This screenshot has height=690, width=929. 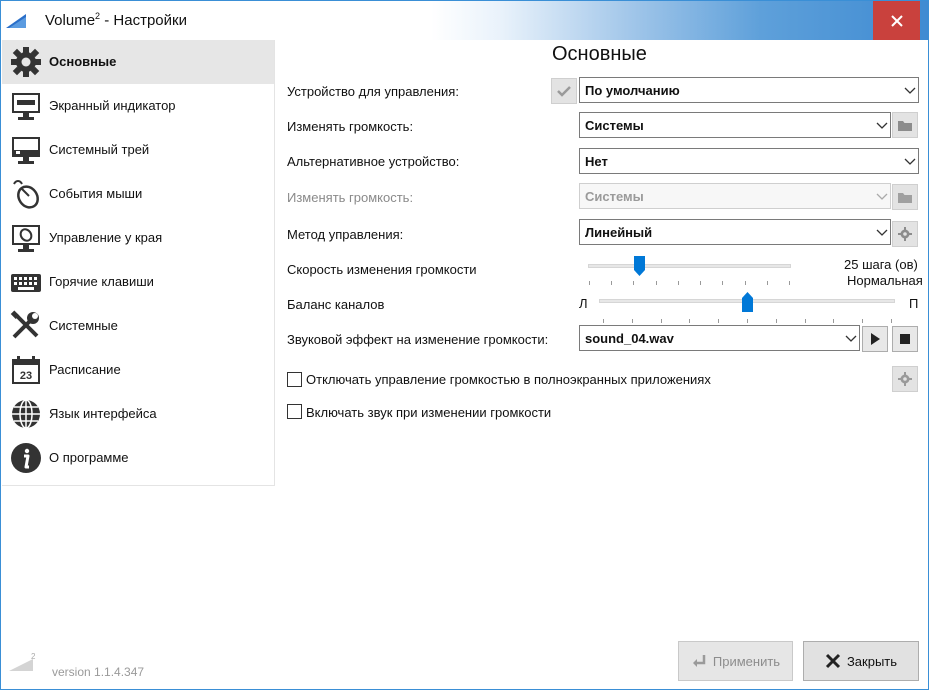 What do you see at coordinates (373, 161) in the screenshot?
I see `alt-device-label: Альтернативное устройство:` at bounding box center [373, 161].